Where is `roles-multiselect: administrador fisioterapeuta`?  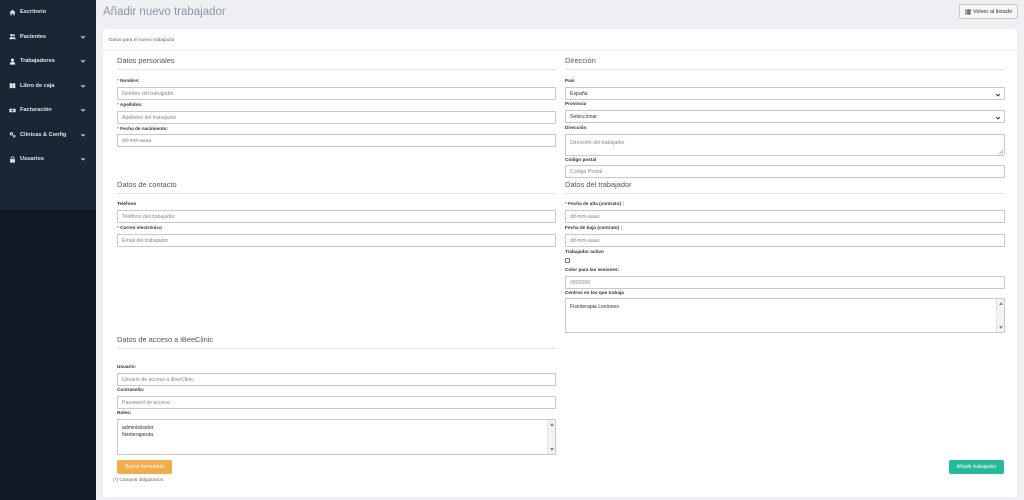 roles-multiselect: administrador fisioterapeuta is located at coordinates (336, 437).